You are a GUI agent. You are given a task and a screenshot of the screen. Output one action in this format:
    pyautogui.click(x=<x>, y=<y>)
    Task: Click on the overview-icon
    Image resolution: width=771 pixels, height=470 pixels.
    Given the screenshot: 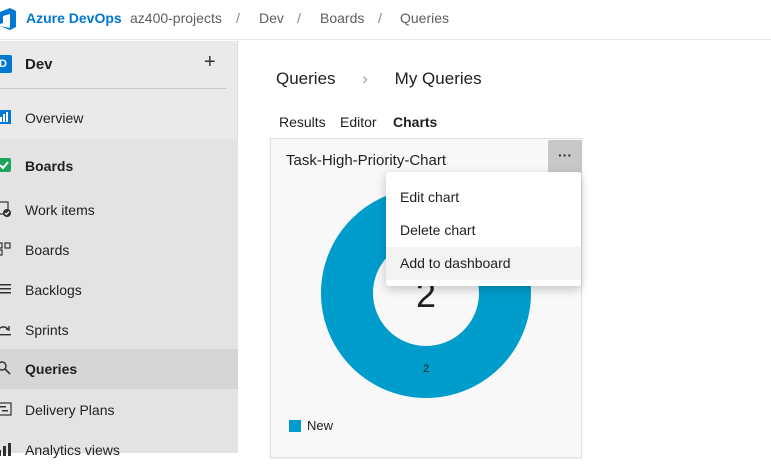 What is the action you would take?
    pyautogui.click(x=5, y=117)
    